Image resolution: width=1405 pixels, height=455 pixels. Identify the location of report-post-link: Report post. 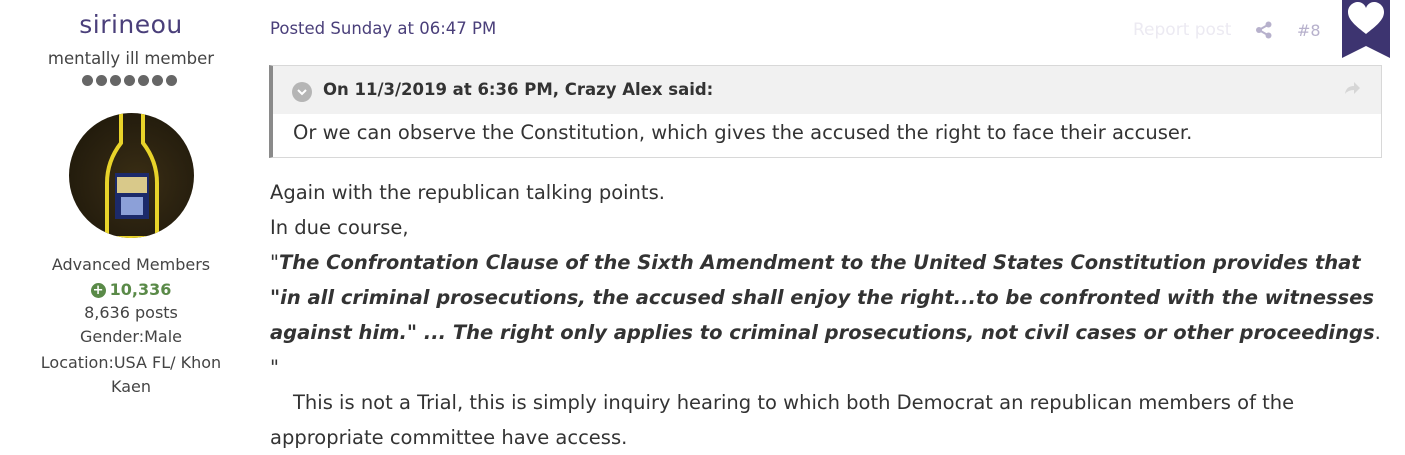
(1182, 30).